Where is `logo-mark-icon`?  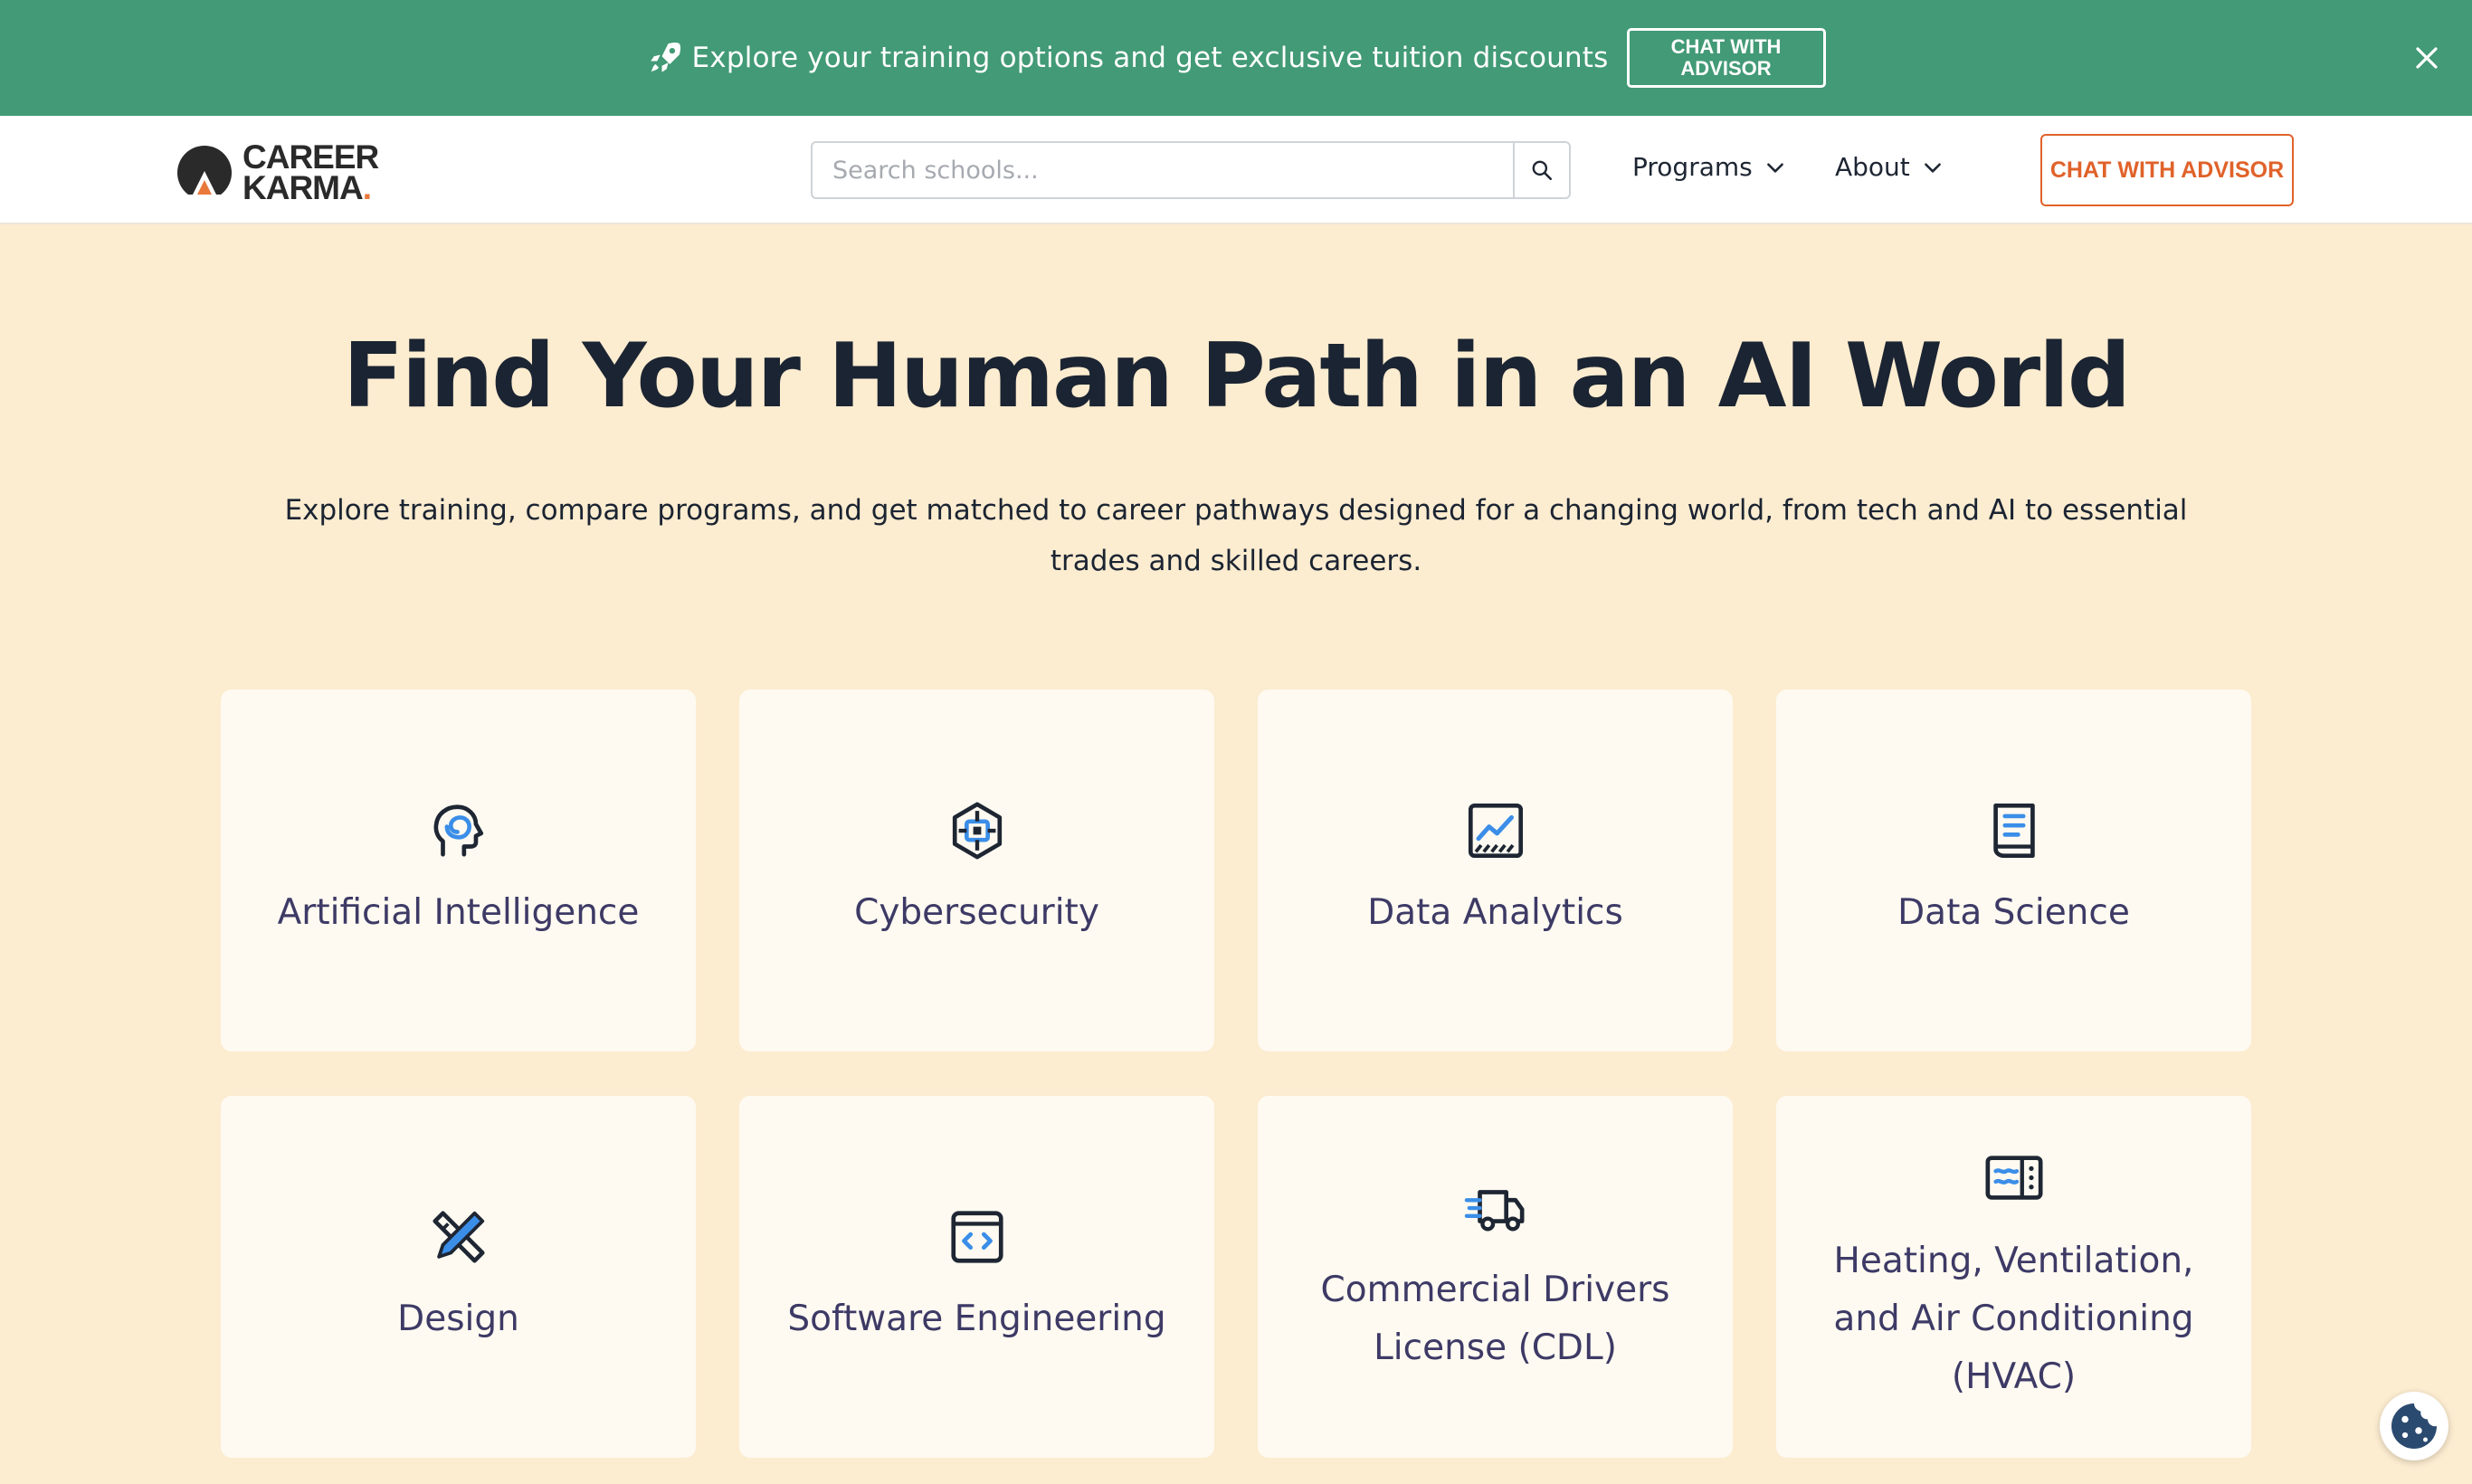 logo-mark-icon is located at coordinates (204, 174).